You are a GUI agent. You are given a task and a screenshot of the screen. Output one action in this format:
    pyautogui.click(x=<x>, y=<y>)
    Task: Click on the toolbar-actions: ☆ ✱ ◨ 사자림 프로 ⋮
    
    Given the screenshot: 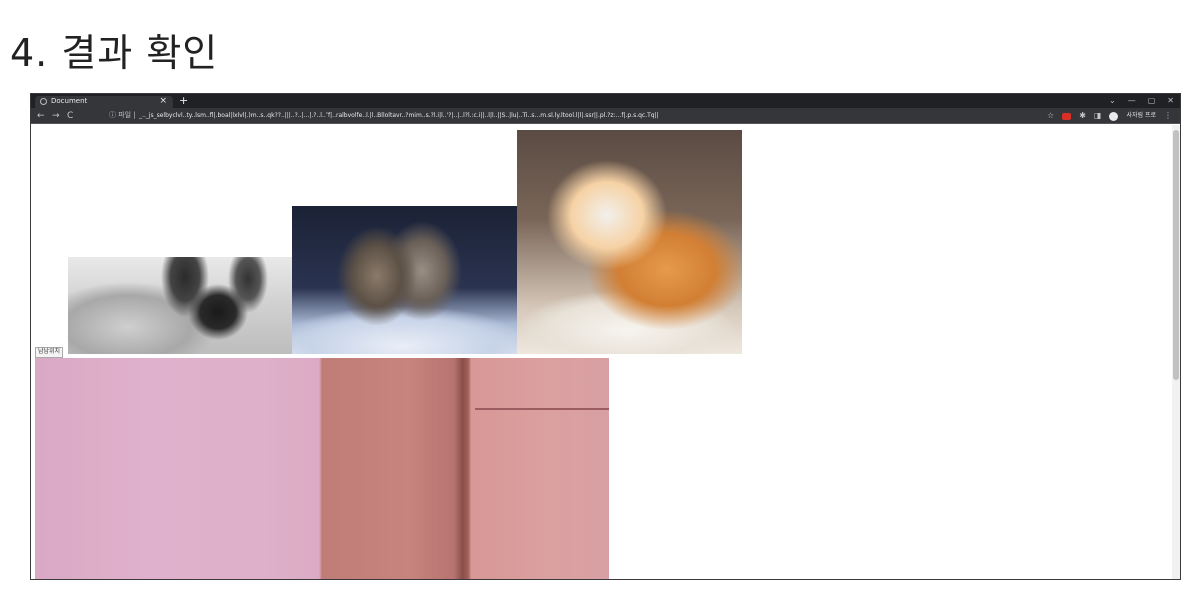 What is the action you would take?
    pyautogui.click(x=1109, y=116)
    